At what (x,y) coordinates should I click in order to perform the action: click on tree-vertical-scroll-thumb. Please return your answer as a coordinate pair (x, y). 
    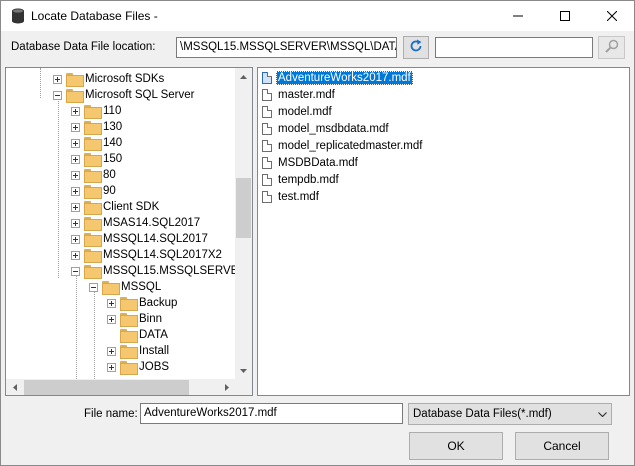
    Looking at the image, I should click on (243, 208).